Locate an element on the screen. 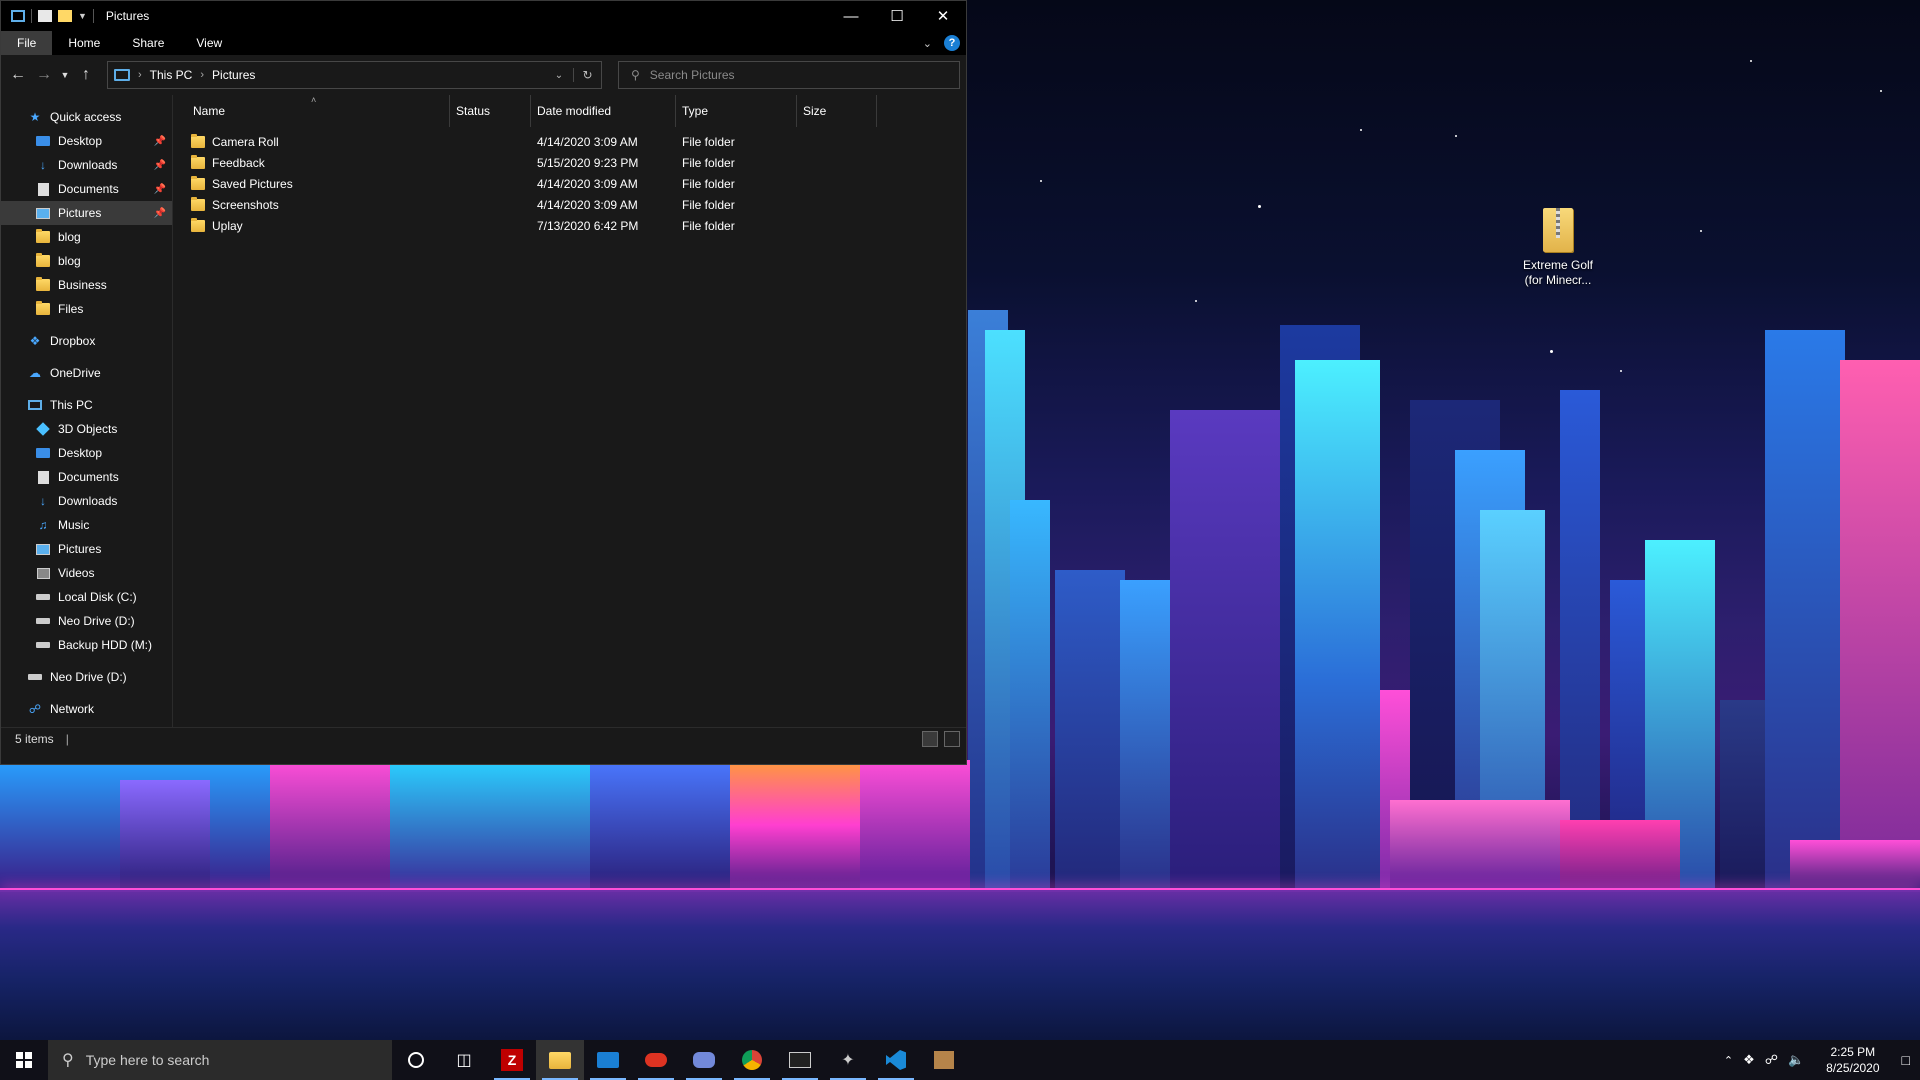 The image size is (1920, 1080). quick-access-toolbar: ▼ is located at coordinates (47, 16).